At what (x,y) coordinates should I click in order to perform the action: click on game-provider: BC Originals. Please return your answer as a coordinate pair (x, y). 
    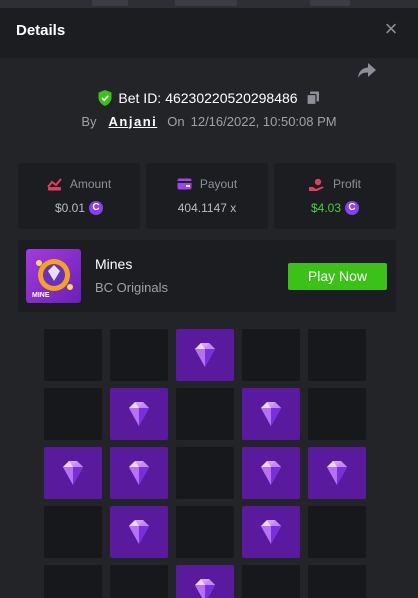
    Looking at the image, I should click on (131, 287).